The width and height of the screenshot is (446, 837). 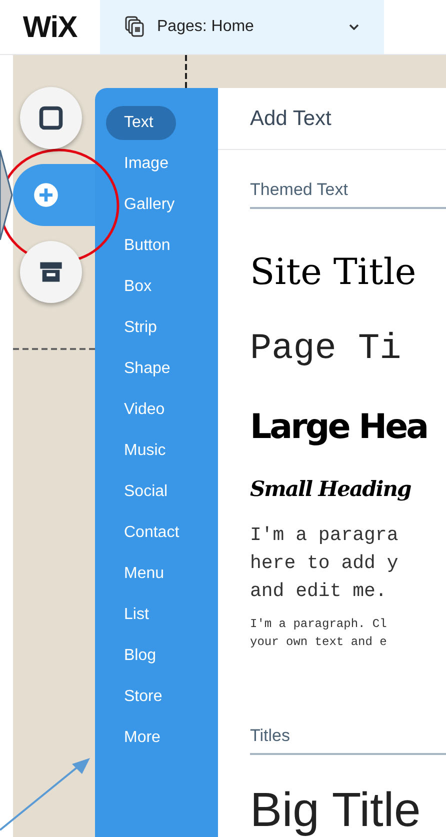 What do you see at coordinates (291, 119) in the screenshot?
I see `panel-title: Add Text` at bounding box center [291, 119].